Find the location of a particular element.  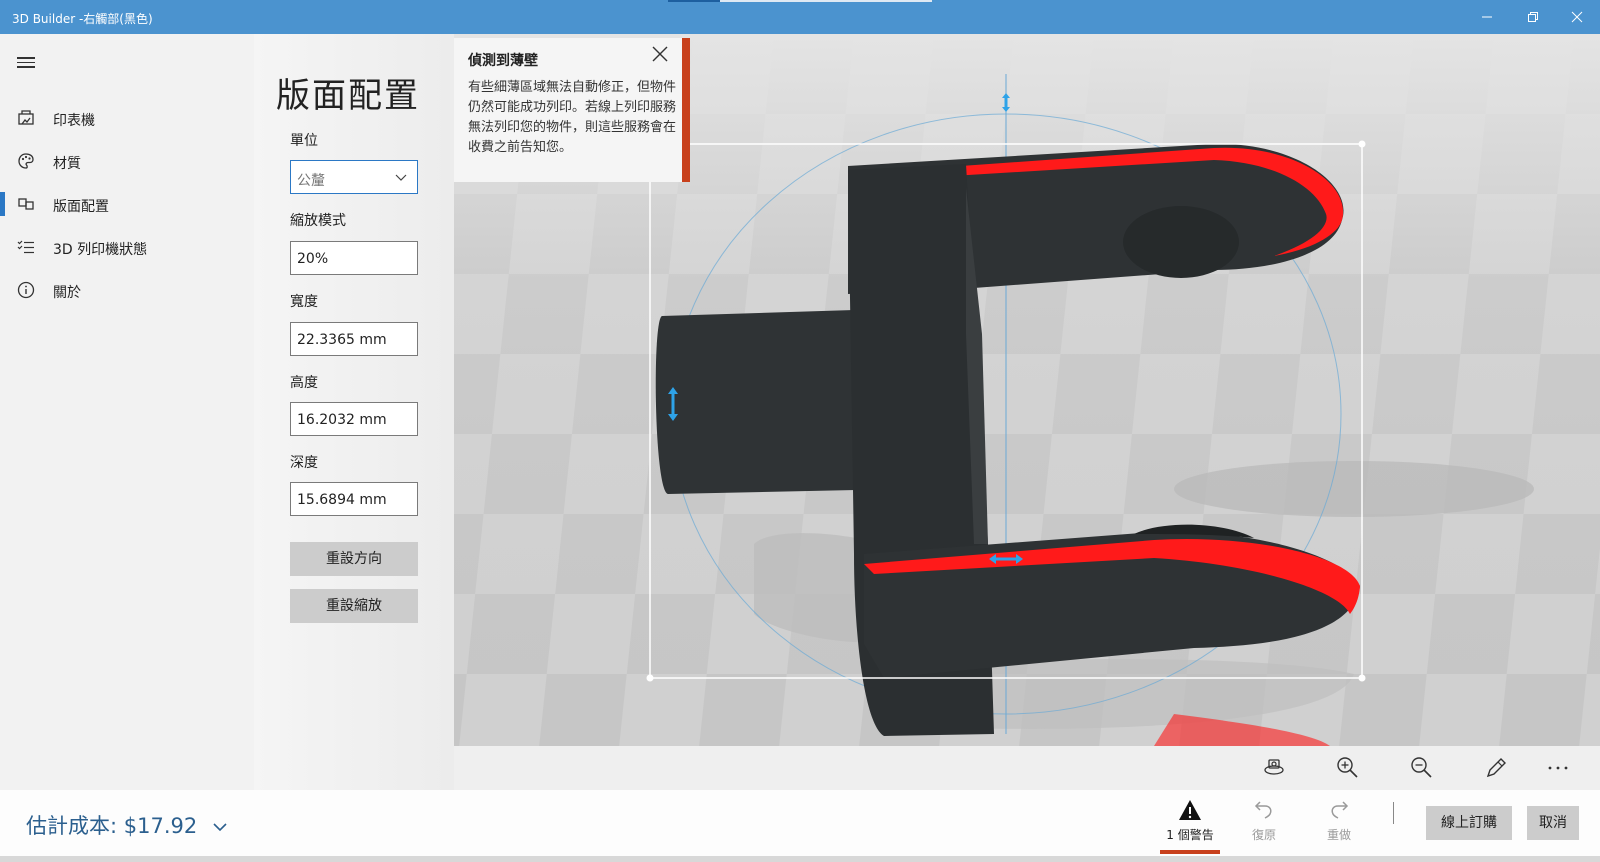

restore-button is located at coordinates (1533, 17).